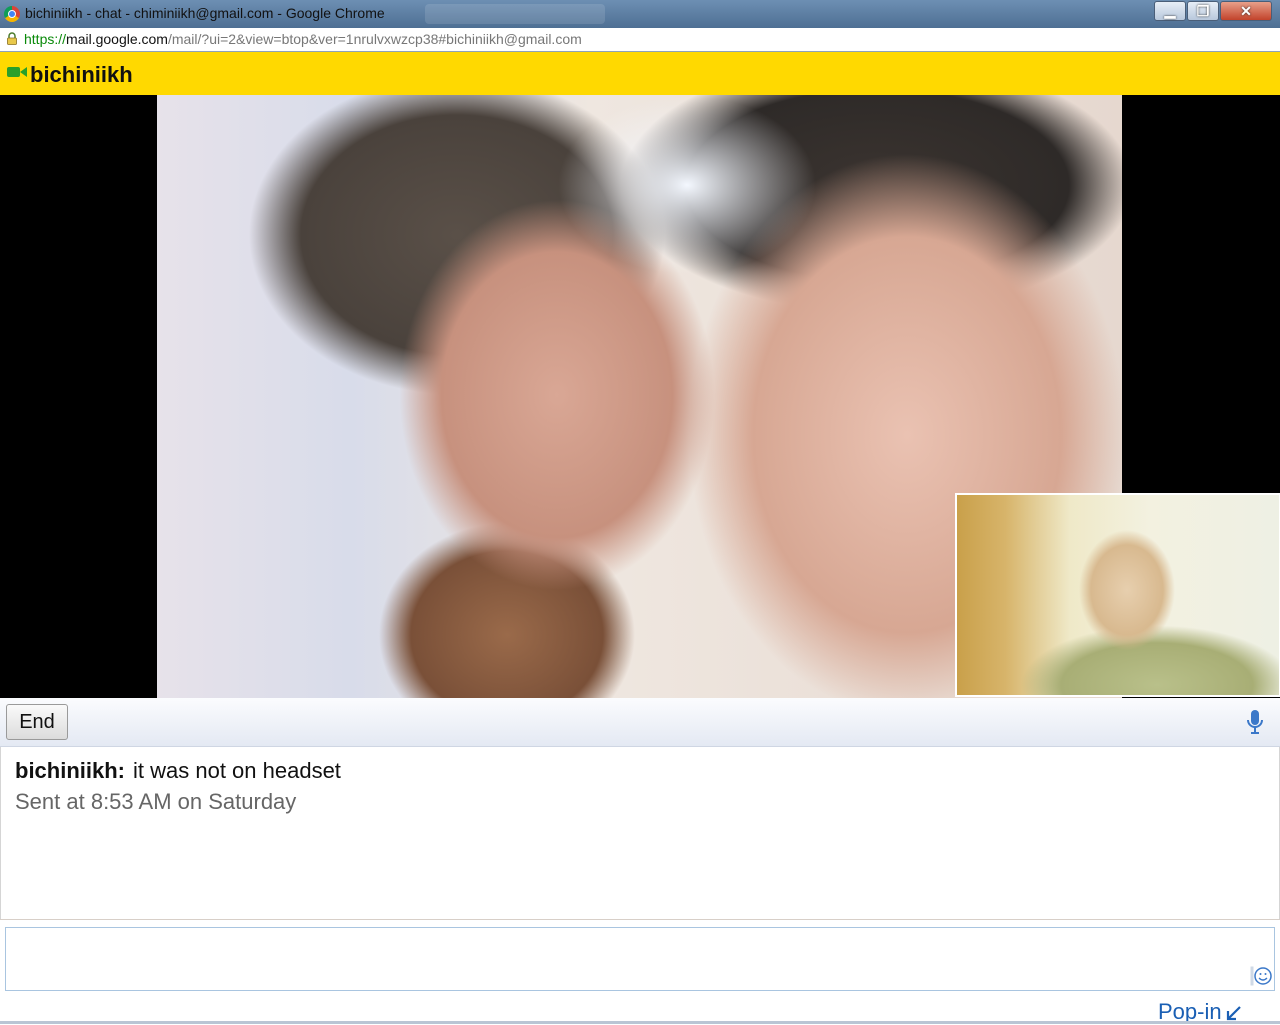  What do you see at coordinates (12, 38) in the screenshot?
I see `lock-icon` at bounding box center [12, 38].